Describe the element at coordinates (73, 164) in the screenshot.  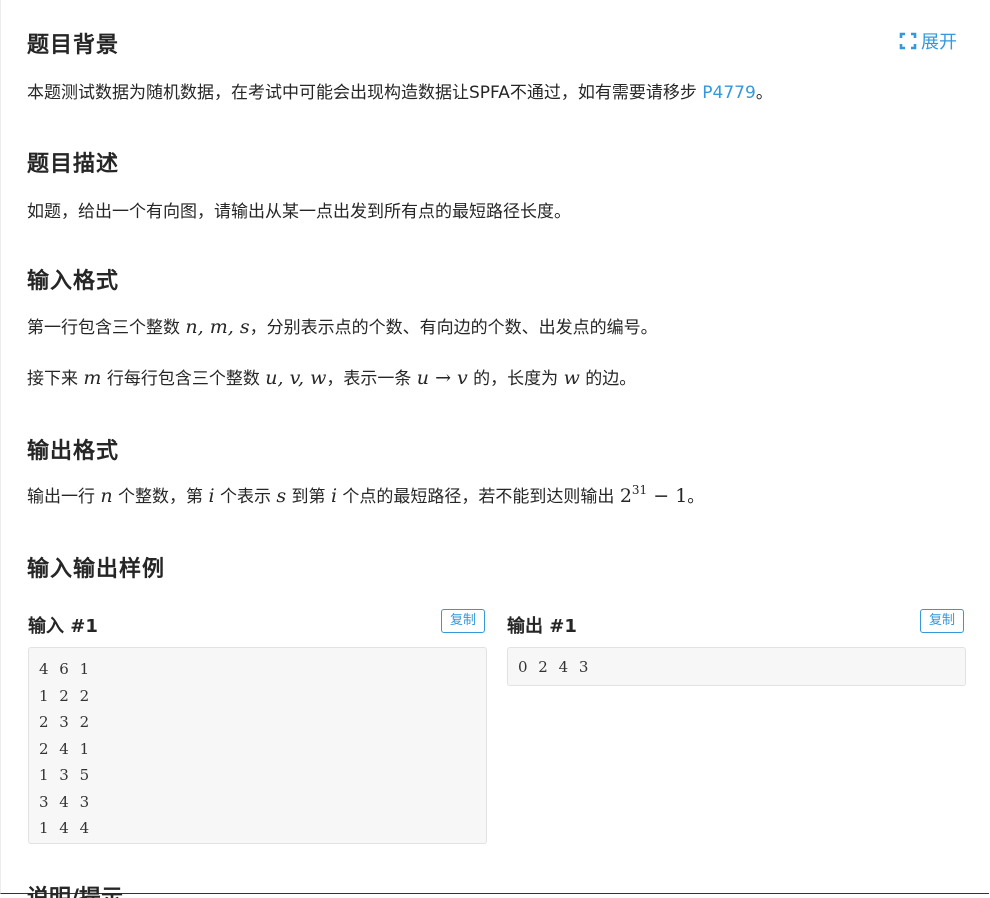
I see `description-title: 题目描述` at that location.